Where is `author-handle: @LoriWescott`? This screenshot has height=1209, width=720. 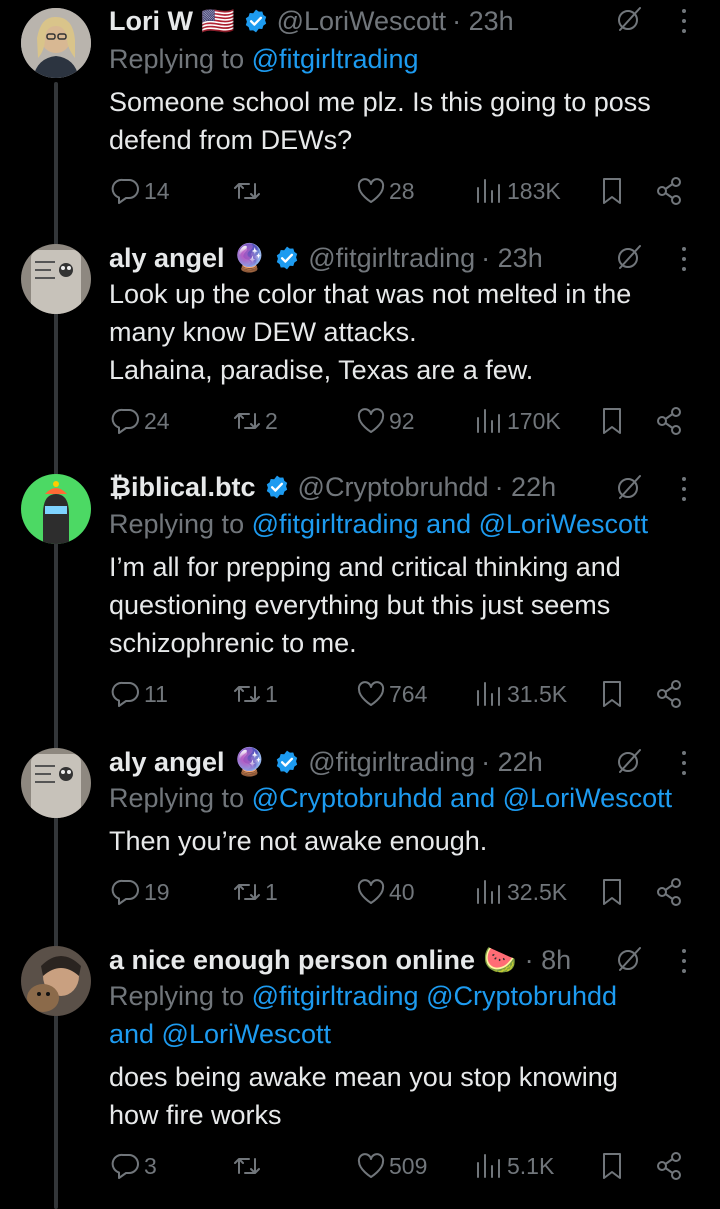 author-handle: @LoriWescott is located at coordinates (361, 21).